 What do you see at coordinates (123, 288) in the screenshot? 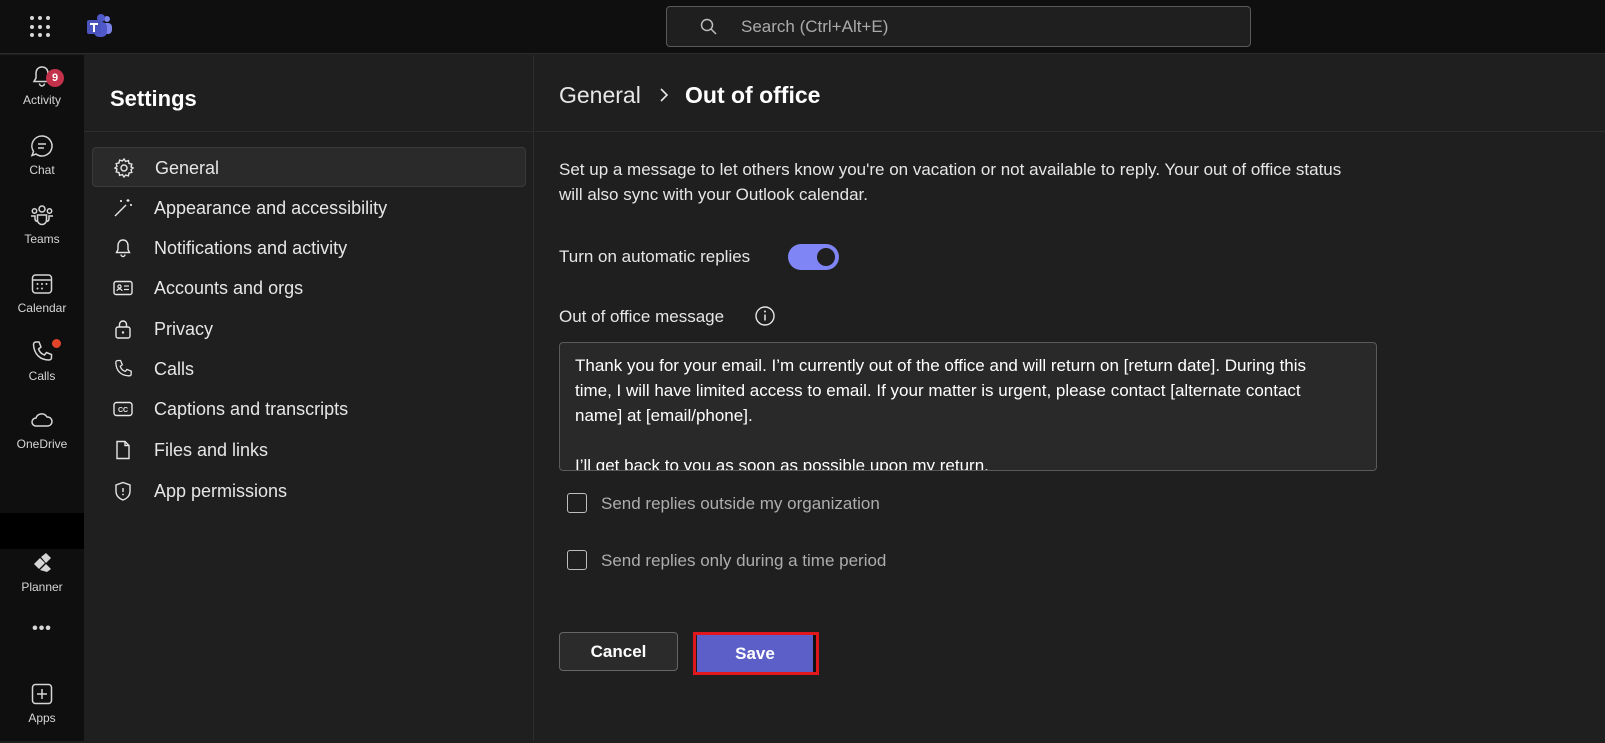
I see `id-card-icon` at bounding box center [123, 288].